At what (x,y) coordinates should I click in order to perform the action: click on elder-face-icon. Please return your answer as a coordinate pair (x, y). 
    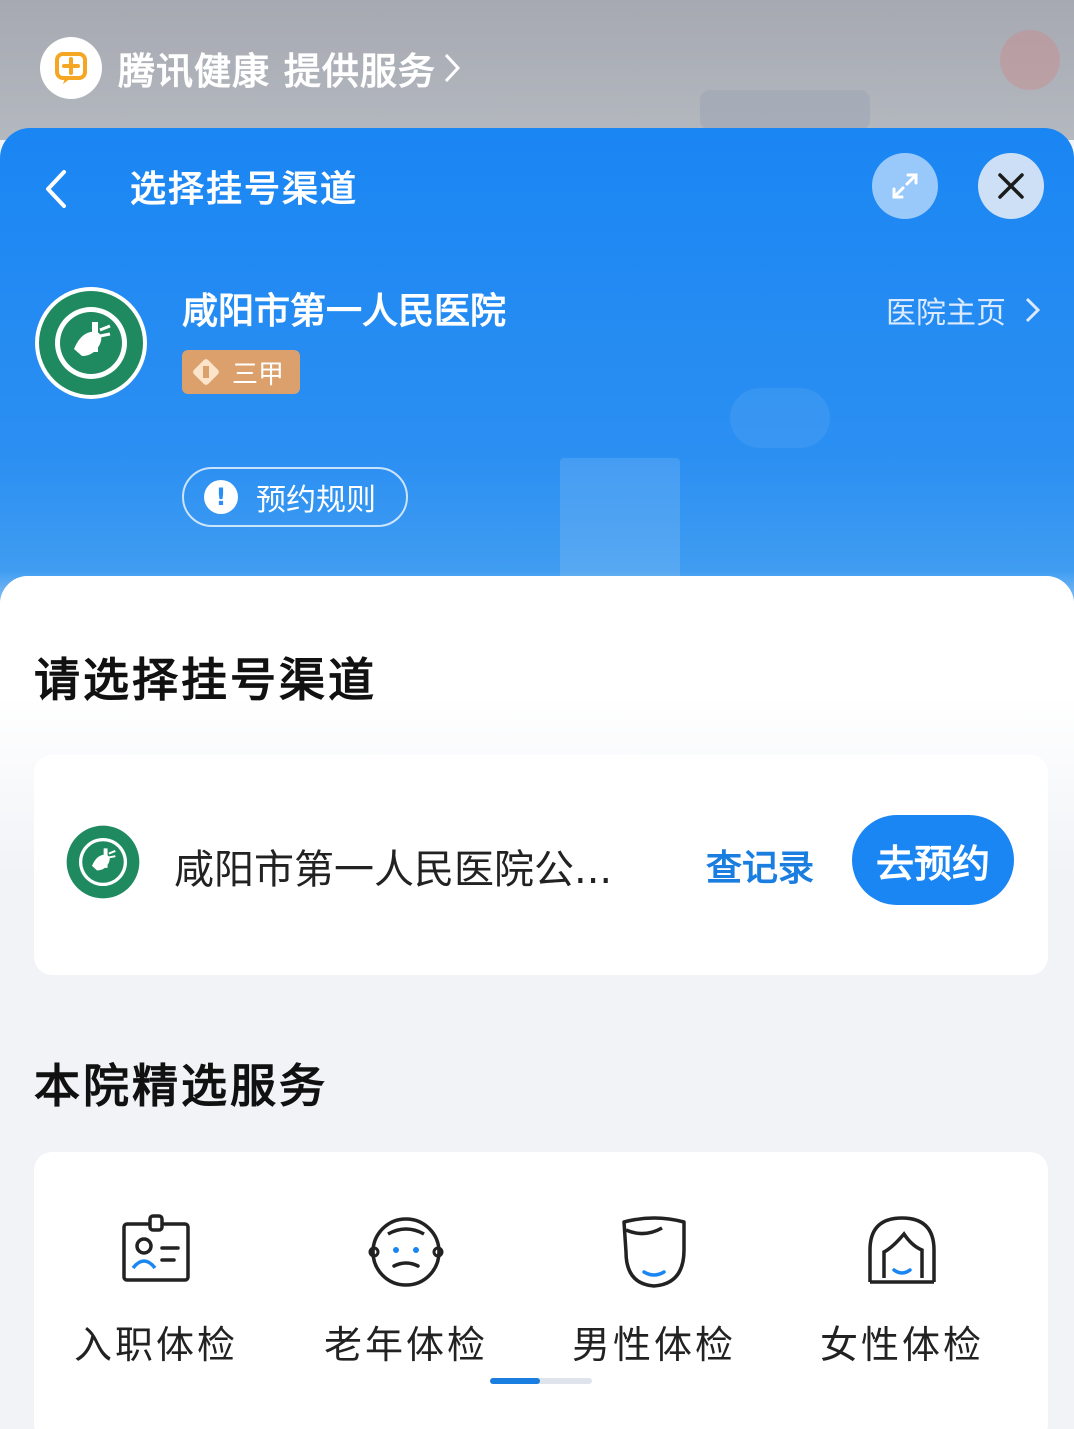
    Looking at the image, I should click on (406, 1252).